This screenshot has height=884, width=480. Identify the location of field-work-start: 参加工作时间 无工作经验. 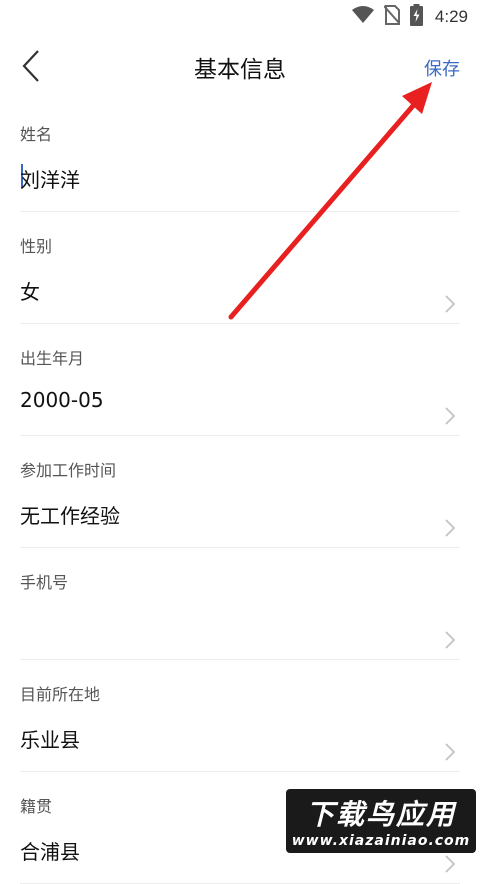
(240, 492).